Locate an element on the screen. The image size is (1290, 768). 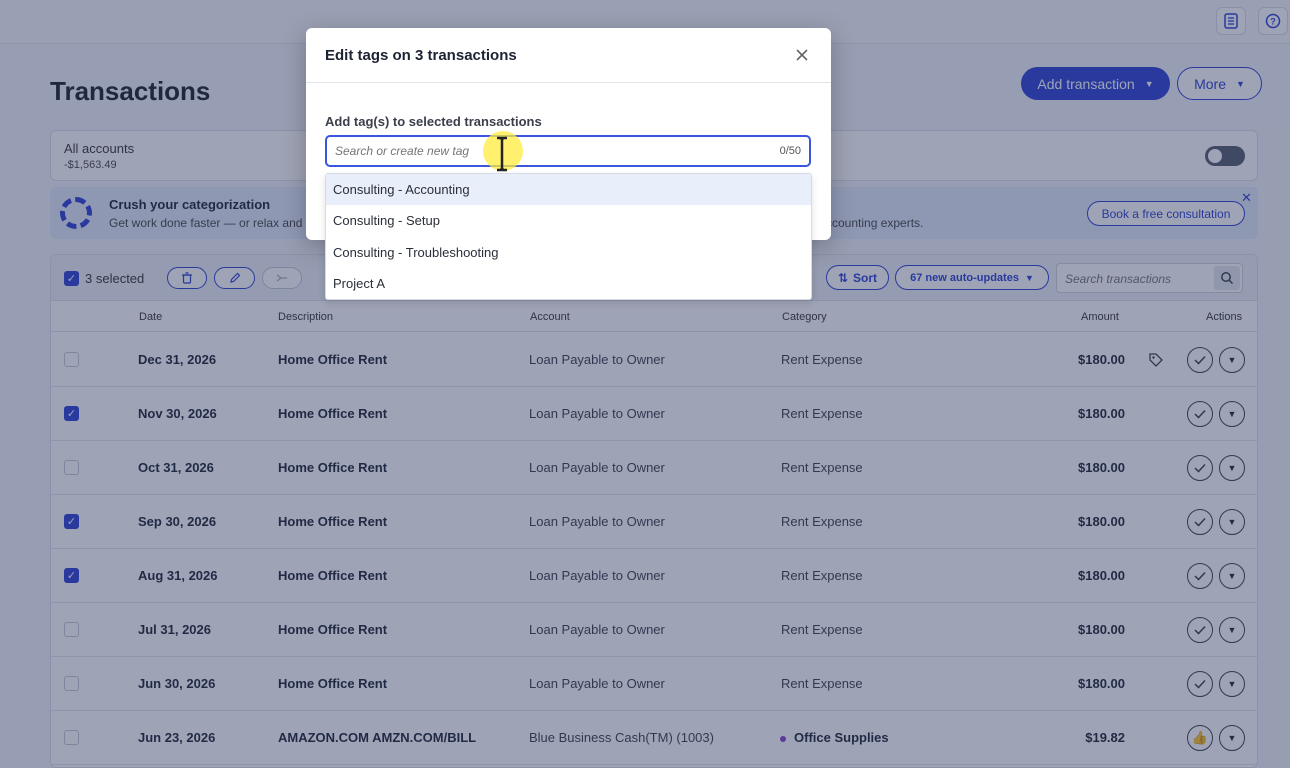
tag-input-box: 0/50 is located at coordinates (568, 151).